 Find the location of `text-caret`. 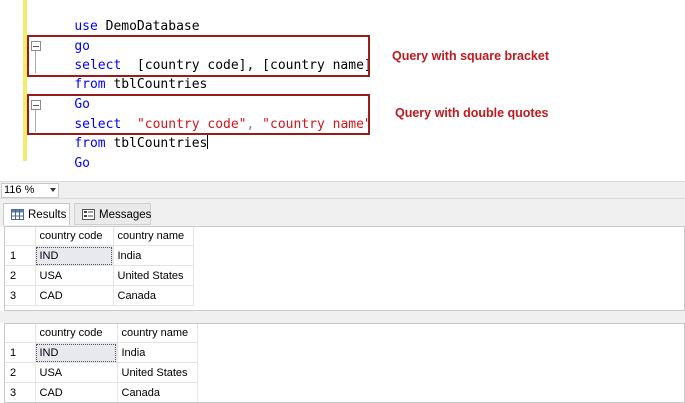

text-caret is located at coordinates (208, 141).